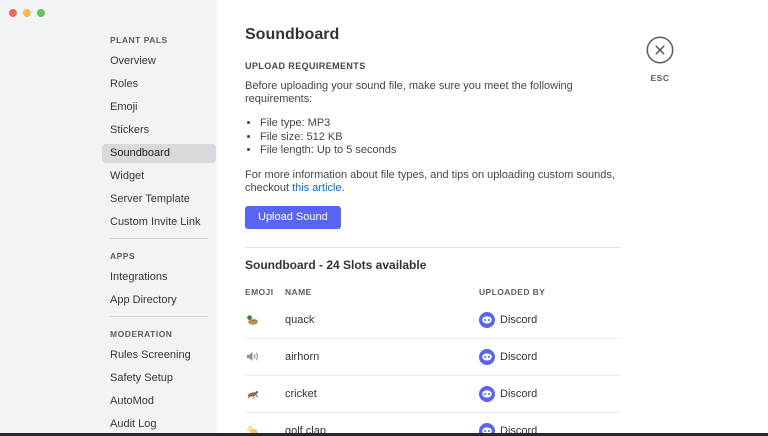 This screenshot has height=436, width=768. Describe the element at coordinates (302, 356) in the screenshot. I see `sound-name: airhorn` at that location.